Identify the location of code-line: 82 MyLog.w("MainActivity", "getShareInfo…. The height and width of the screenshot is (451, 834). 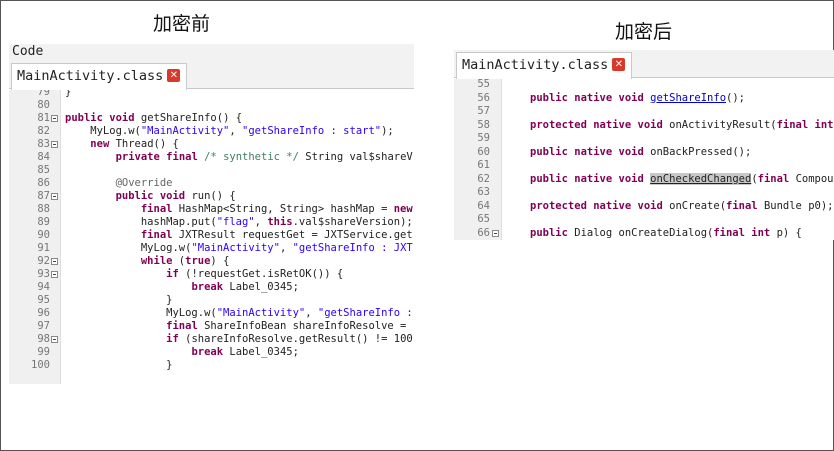
(211, 131).